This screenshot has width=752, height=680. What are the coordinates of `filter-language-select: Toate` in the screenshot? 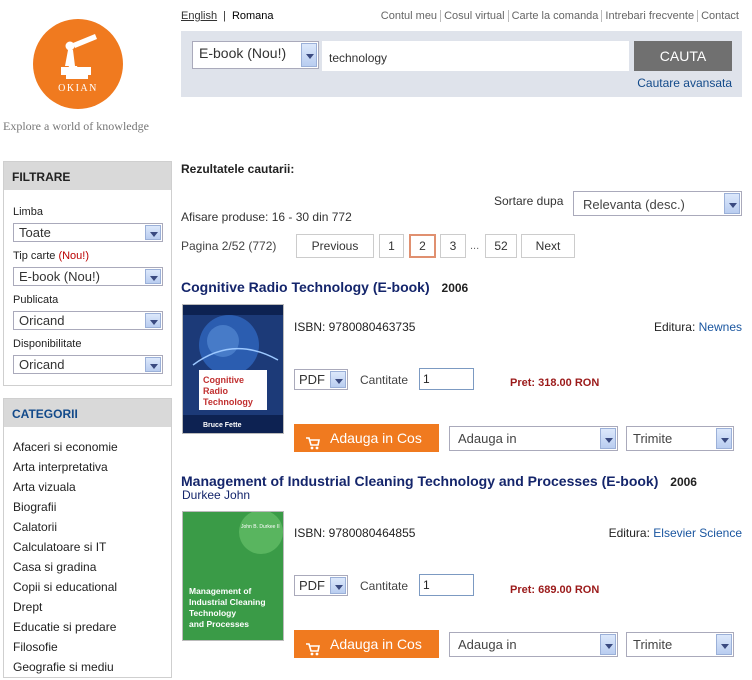 It's located at (88, 232).